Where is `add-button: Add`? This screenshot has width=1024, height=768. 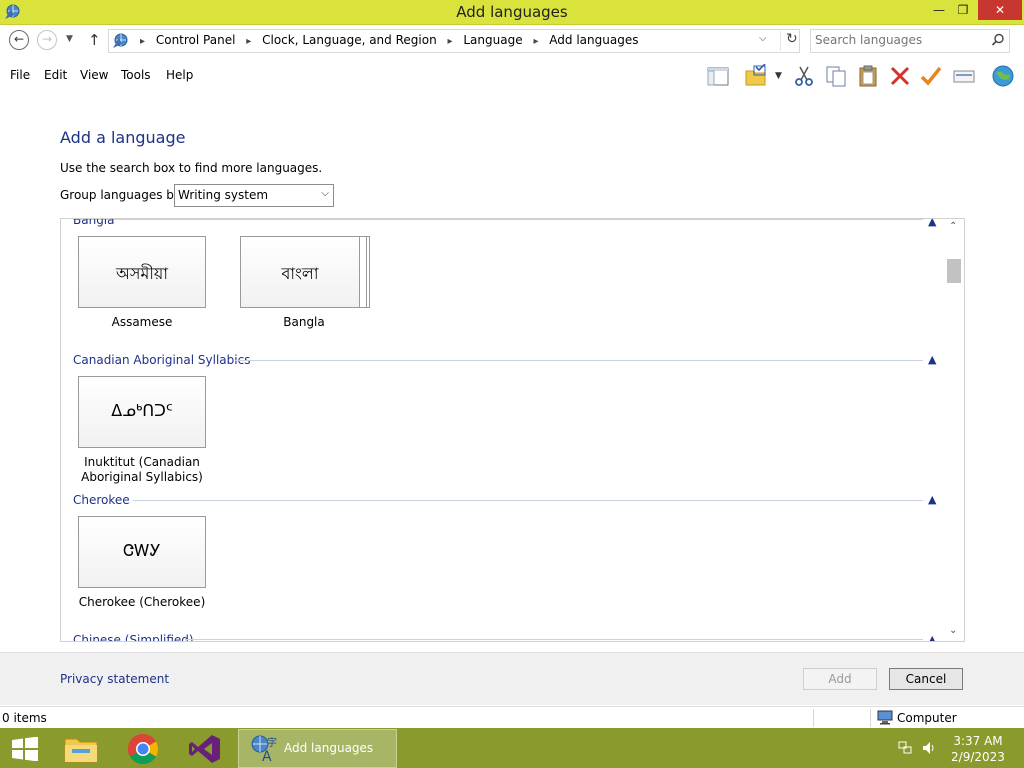 add-button: Add is located at coordinates (840, 679).